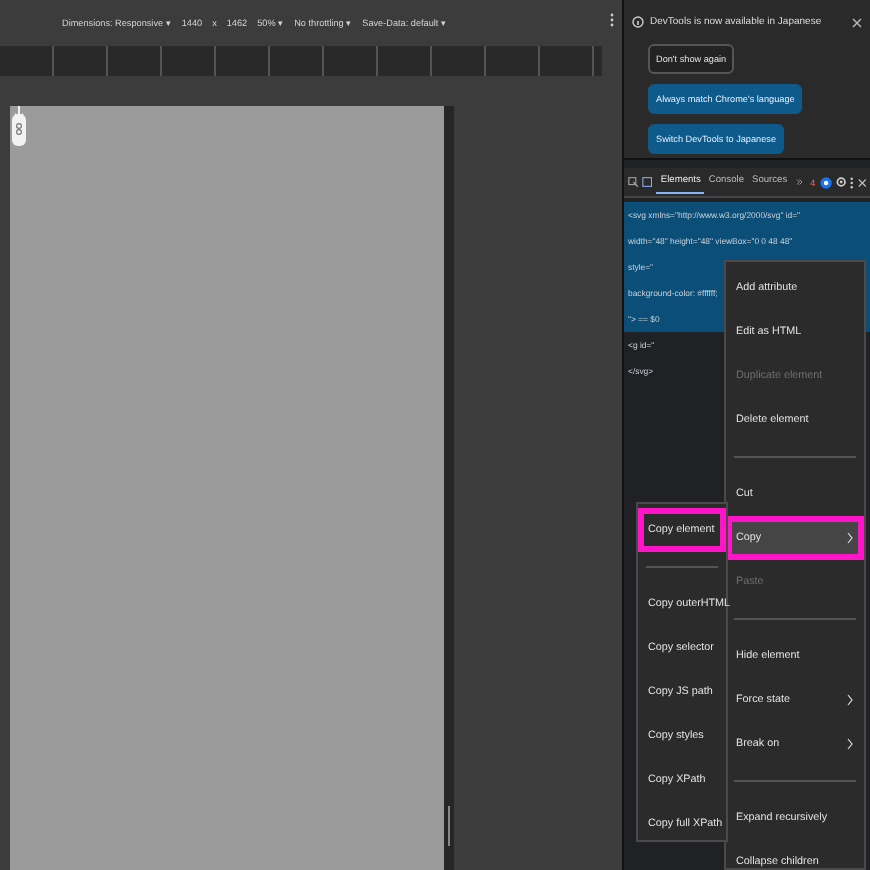  What do you see at coordinates (840, 182) in the screenshot?
I see `settings-icon` at bounding box center [840, 182].